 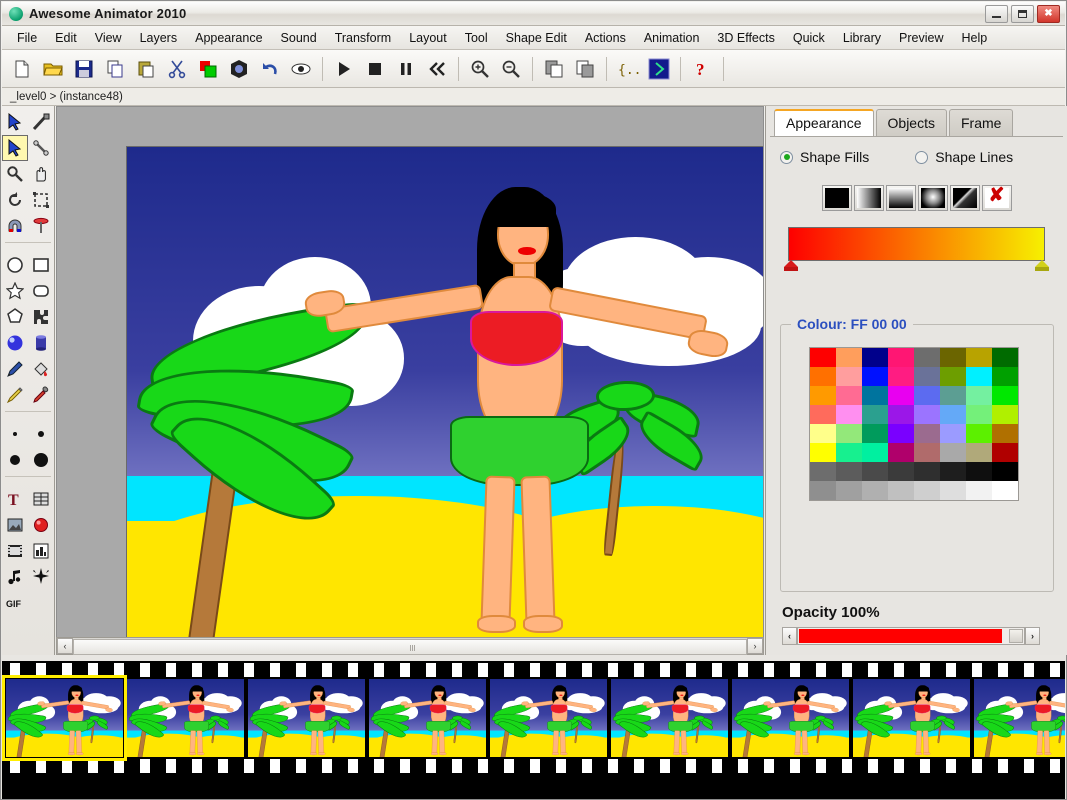 I want to click on opacity-track, so click(x=911, y=636).